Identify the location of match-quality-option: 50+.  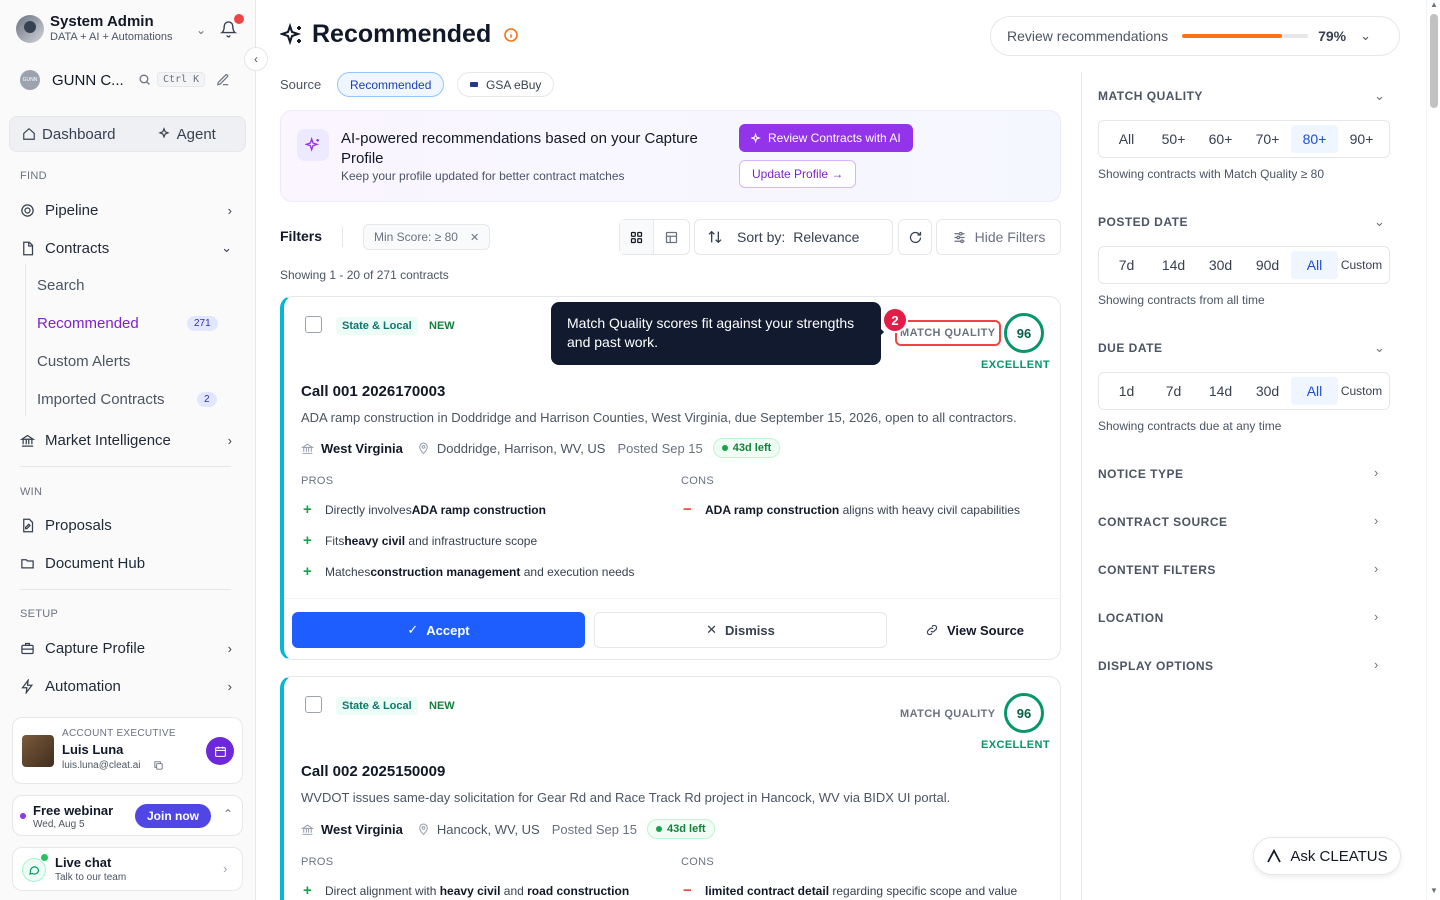
(1173, 139).